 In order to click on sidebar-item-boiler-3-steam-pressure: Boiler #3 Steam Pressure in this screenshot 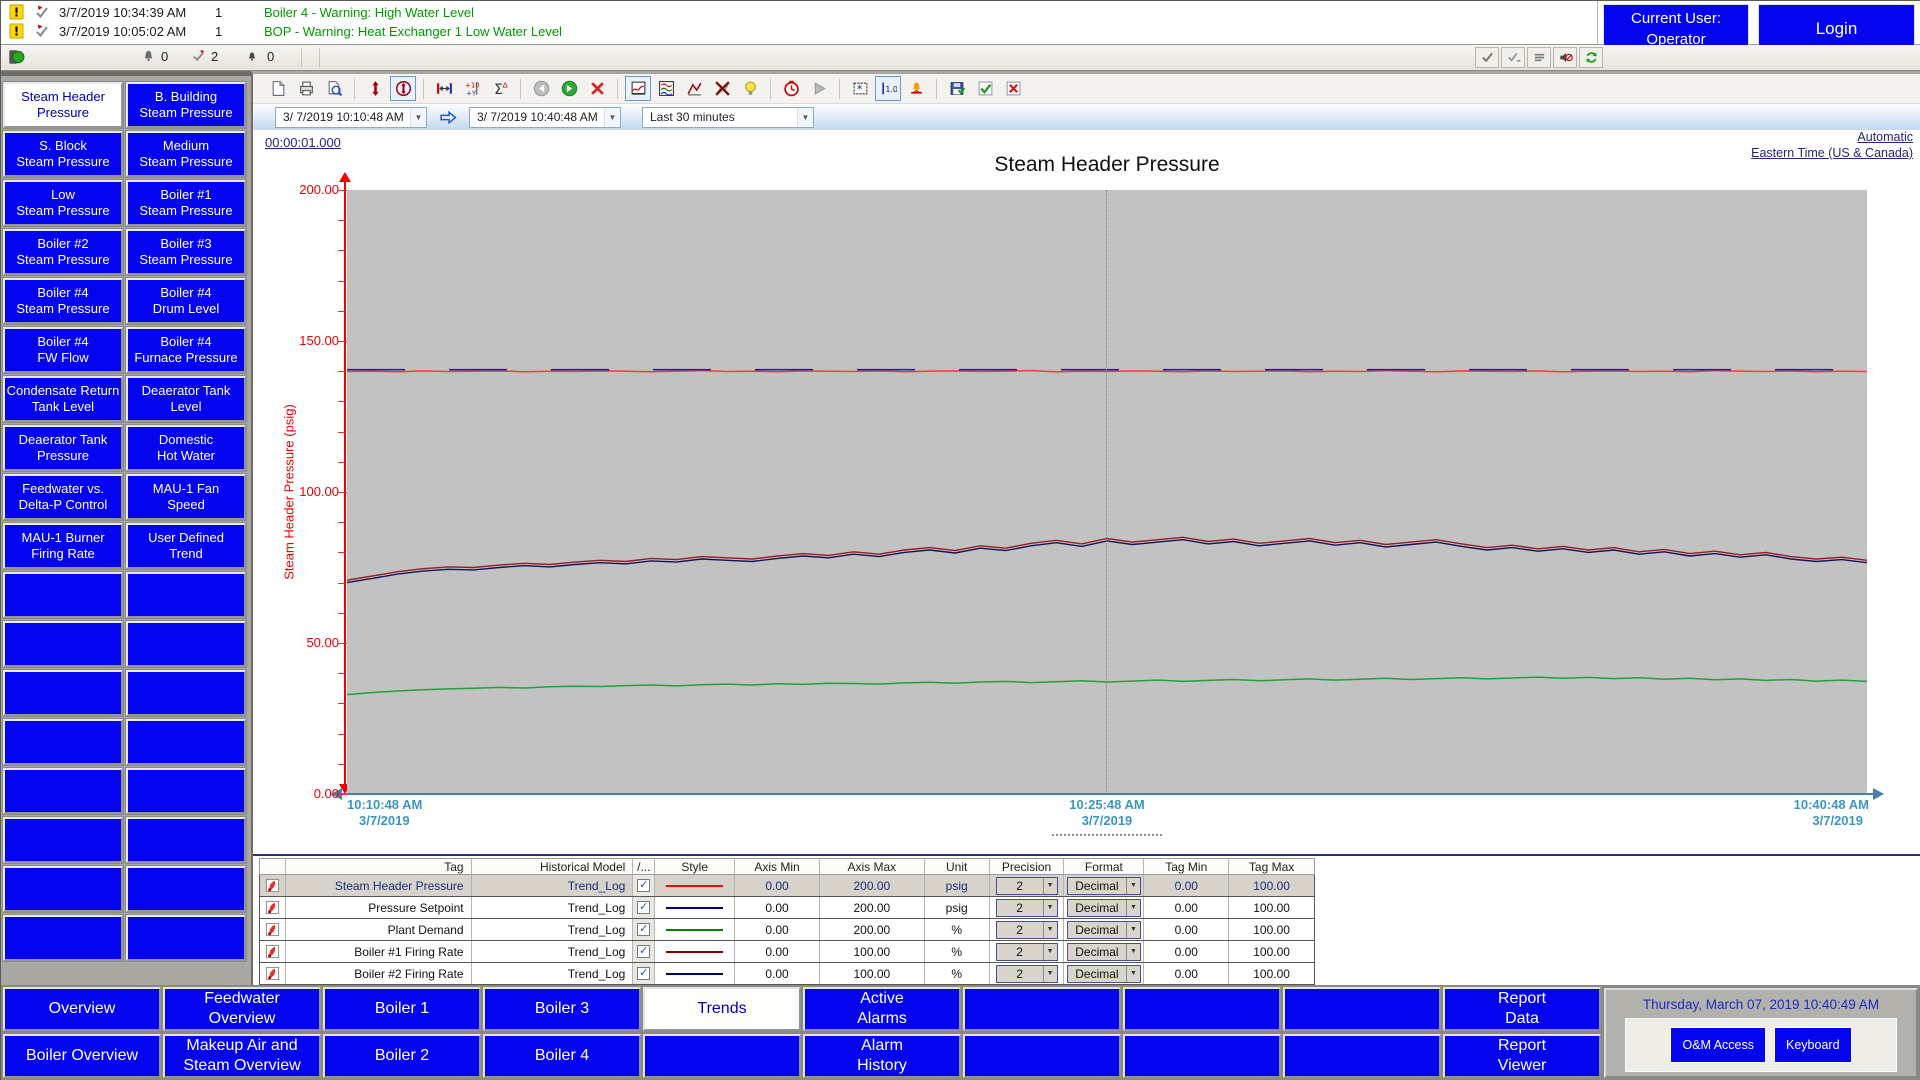, I will do `click(186, 252)`.